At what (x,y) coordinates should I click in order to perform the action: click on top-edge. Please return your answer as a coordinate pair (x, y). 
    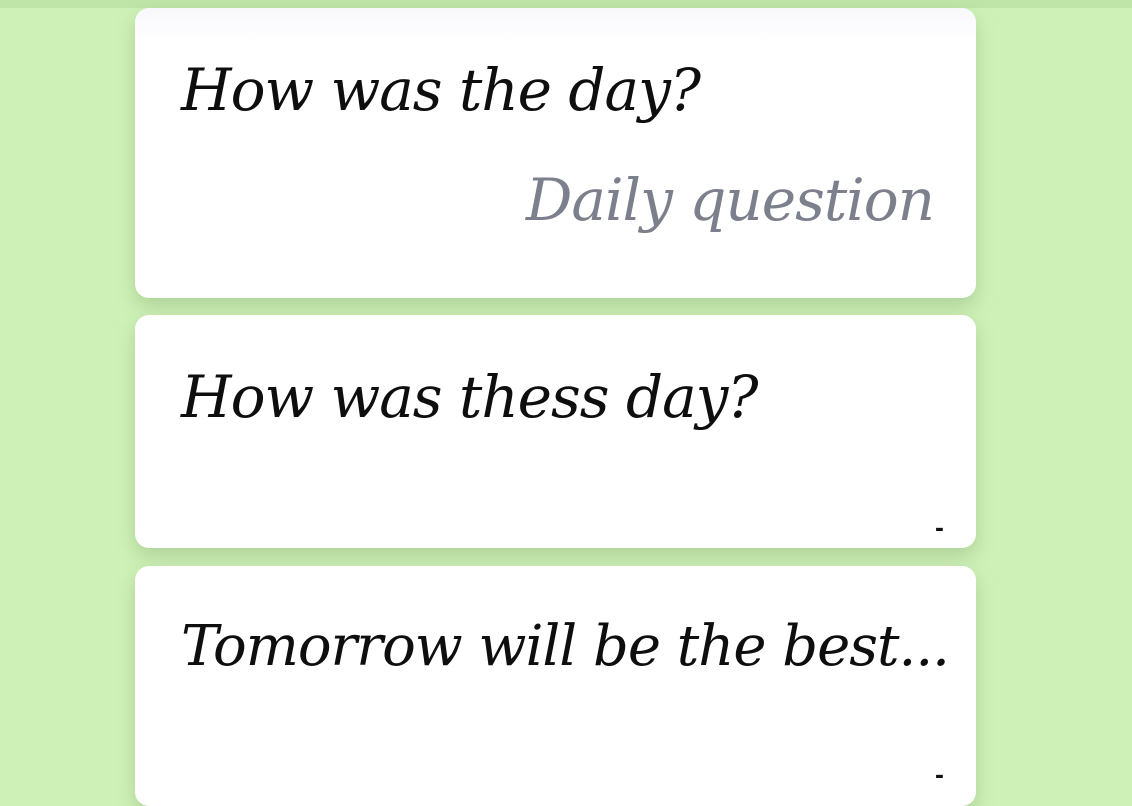
    Looking at the image, I should click on (566, 4).